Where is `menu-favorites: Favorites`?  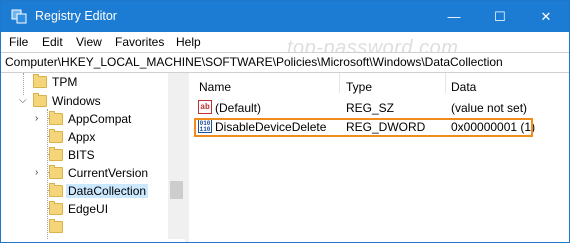 menu-favorites: Favorites is located at coordinates (139, 42).